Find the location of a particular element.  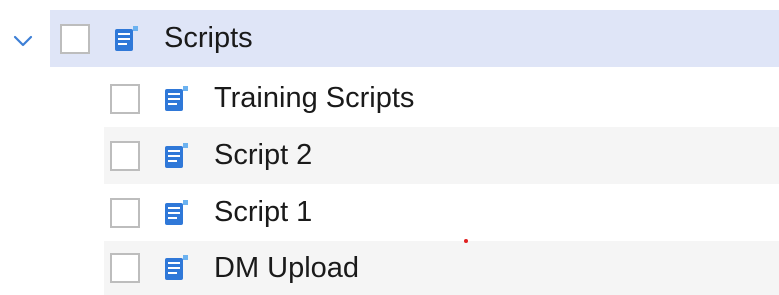

tree-node-label: Training Scripts is located at coordinates (314, 98).